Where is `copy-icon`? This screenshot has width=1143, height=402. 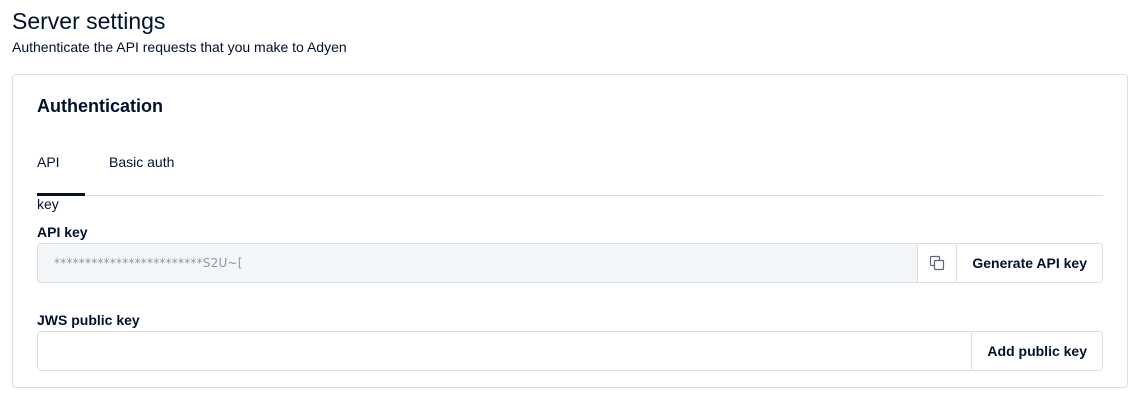
copy-icon is located at coordinates (937, 263).